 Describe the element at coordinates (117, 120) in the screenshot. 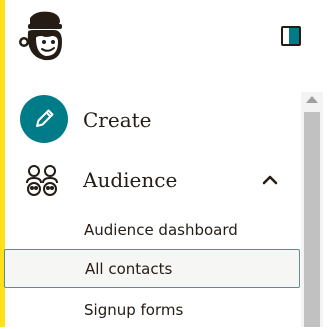

I see `nav-create-label: Create` at that location.